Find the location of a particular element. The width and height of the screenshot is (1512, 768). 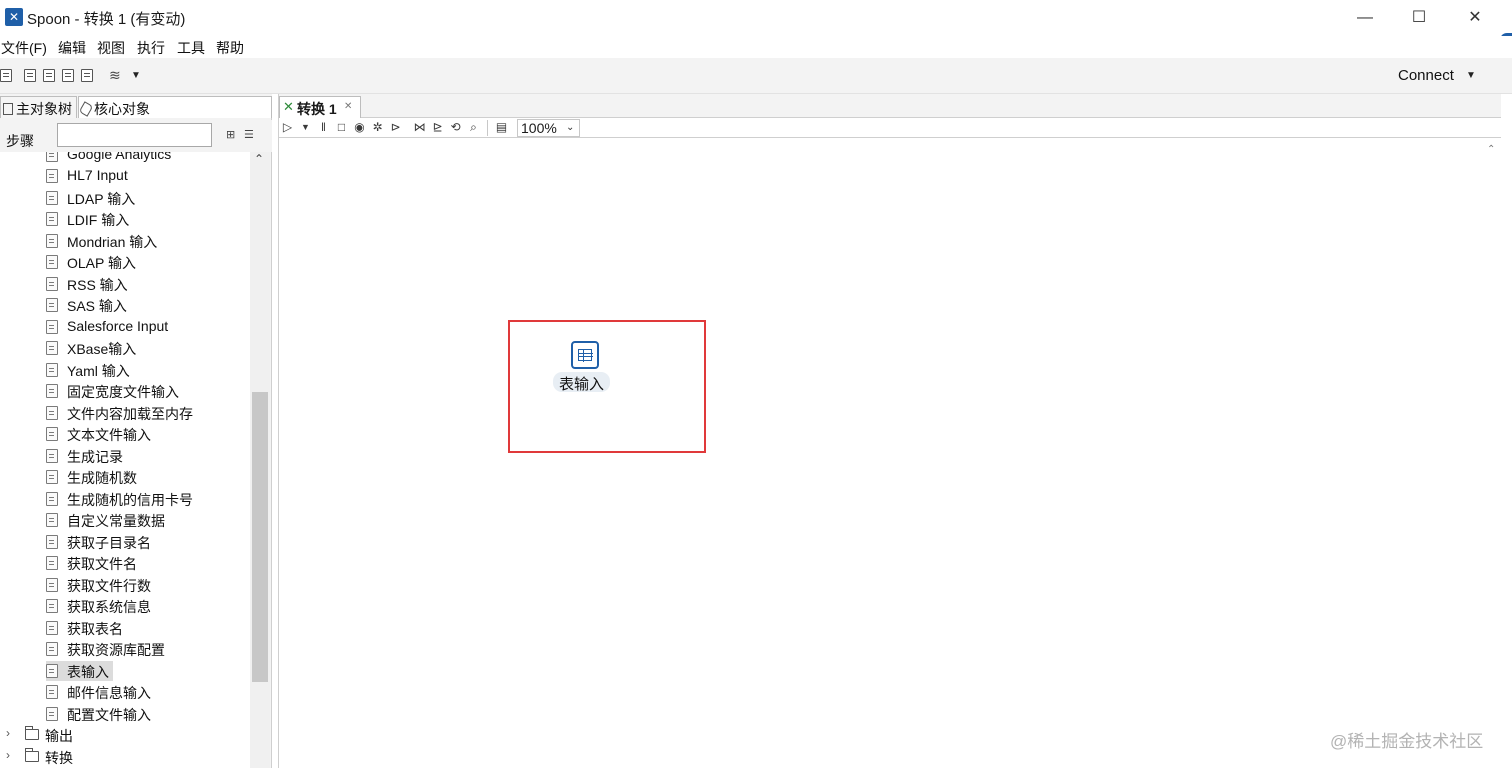

preview-icon: ◉ is located at coordinates (359, 127).